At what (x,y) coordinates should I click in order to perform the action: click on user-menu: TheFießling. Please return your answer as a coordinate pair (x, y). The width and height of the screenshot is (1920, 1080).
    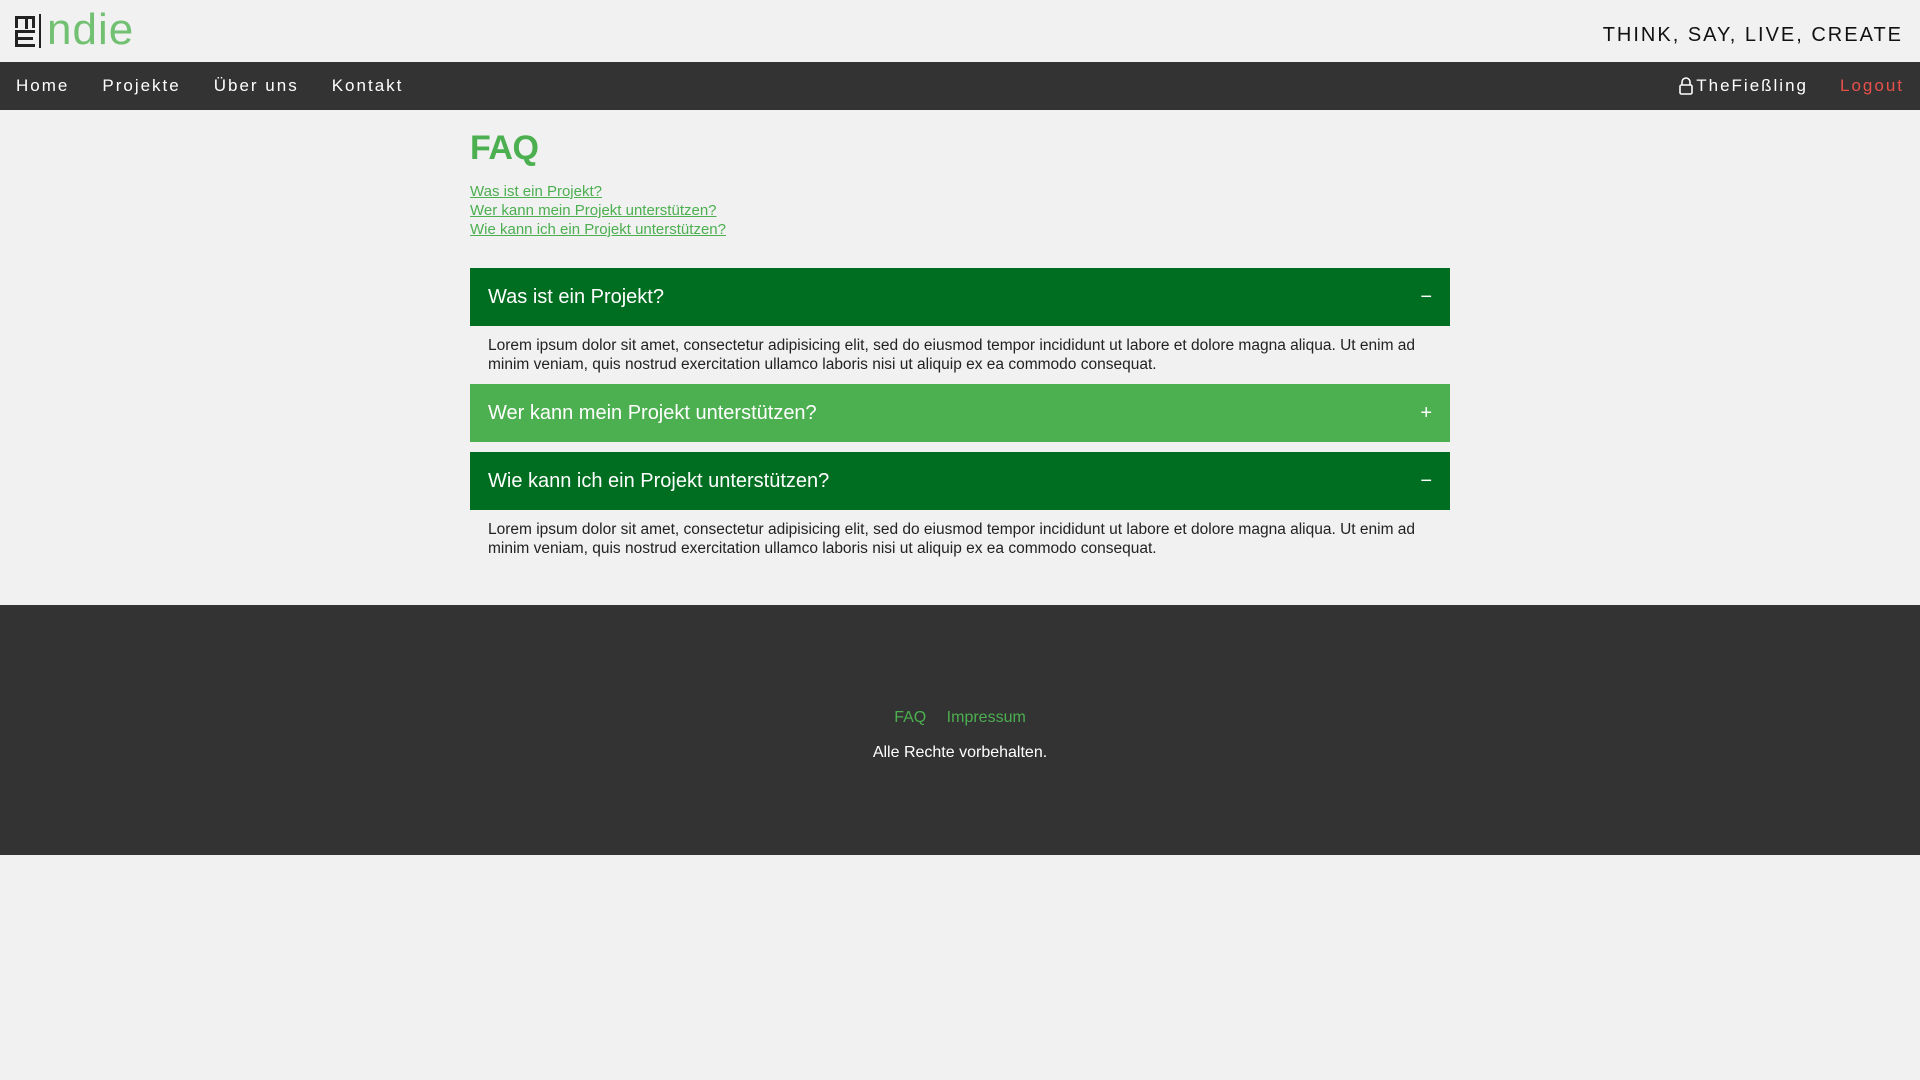
    Looking at the image, I should click on (1743, 86).